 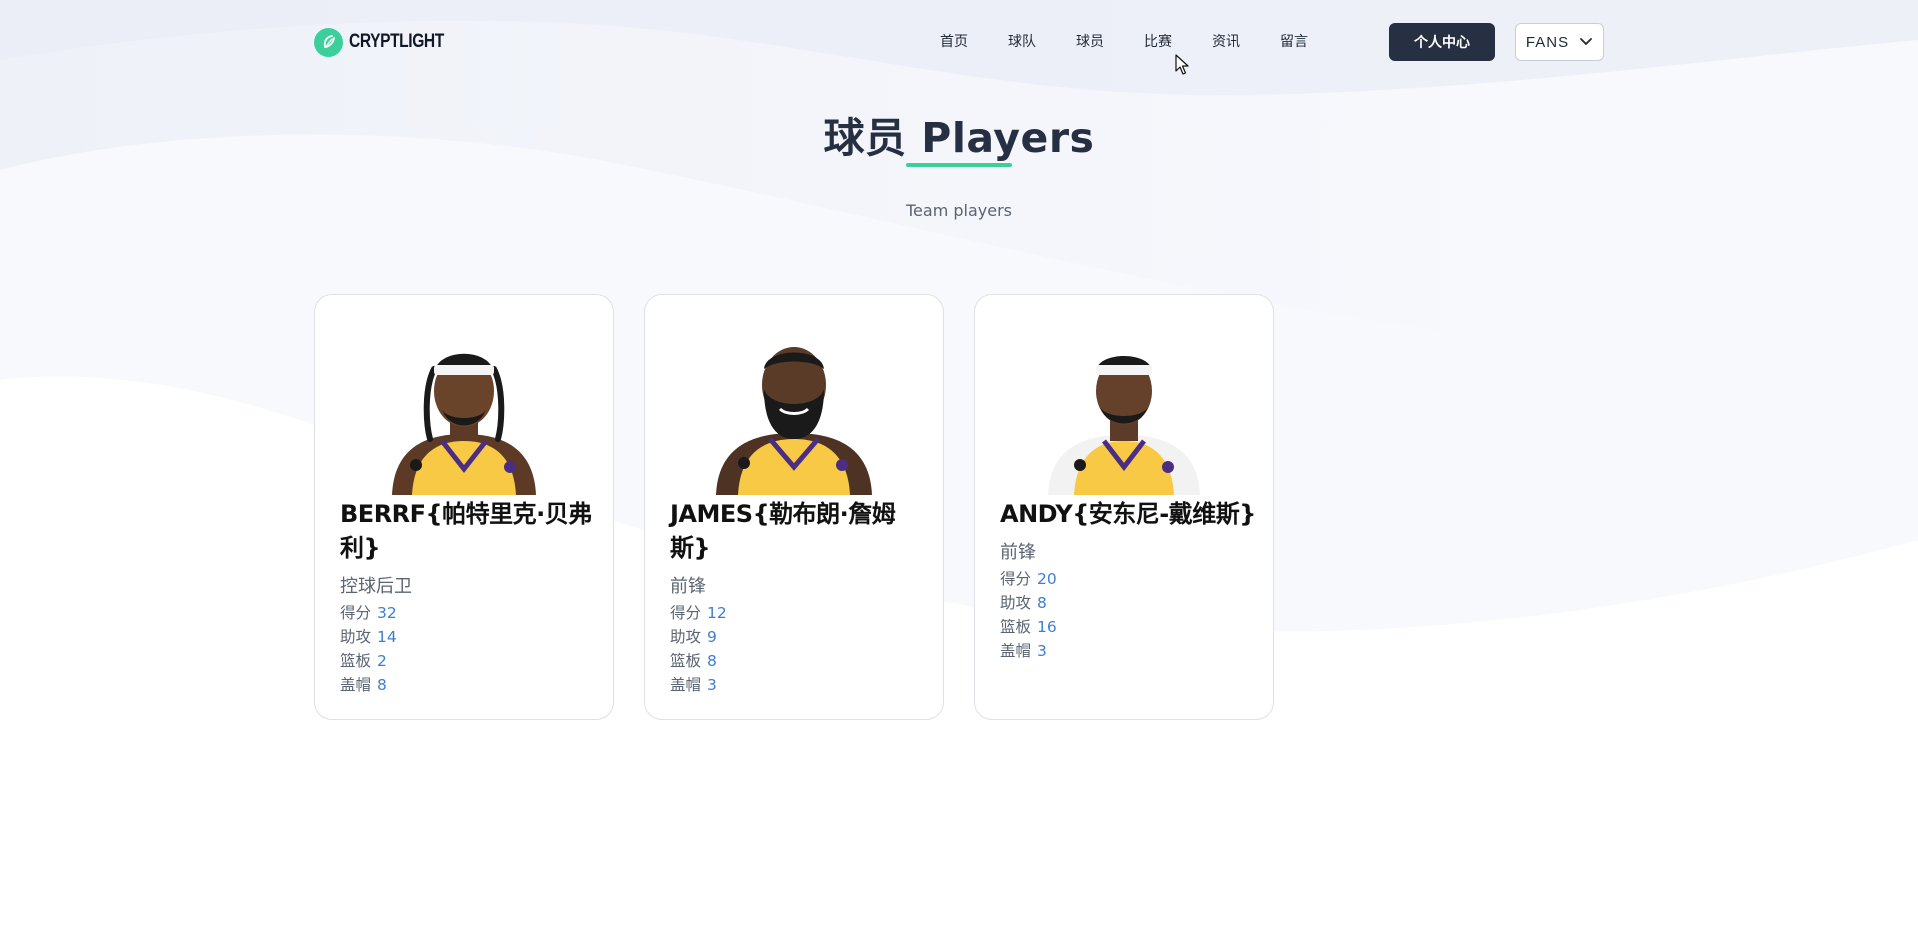 What do you see at coordinates (717, 613) in the screenshot?
I see `stat-value: 12` at bounding box center [717, 613].